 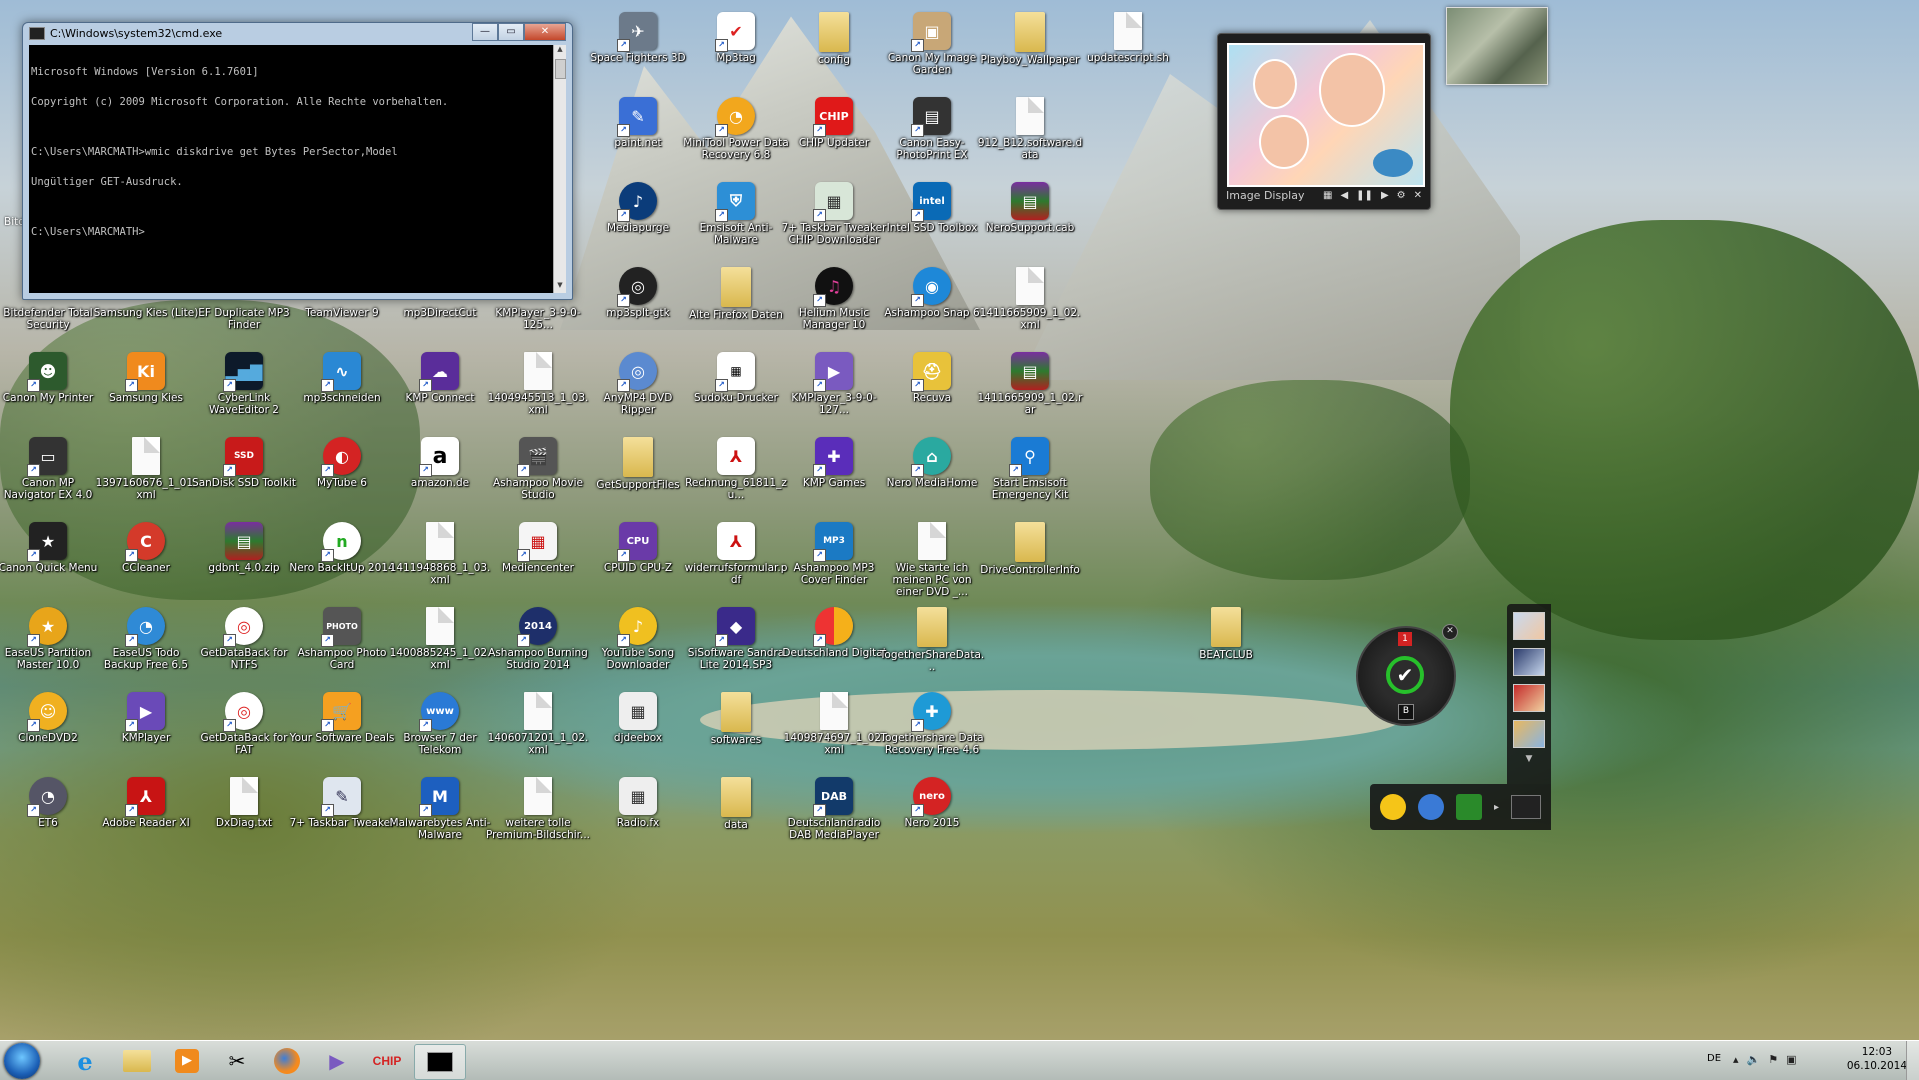 I want to click on desktop-icon-getdata-fat: ◎ ↗ GetDataBack for FAT, so click(x=244, y=732).